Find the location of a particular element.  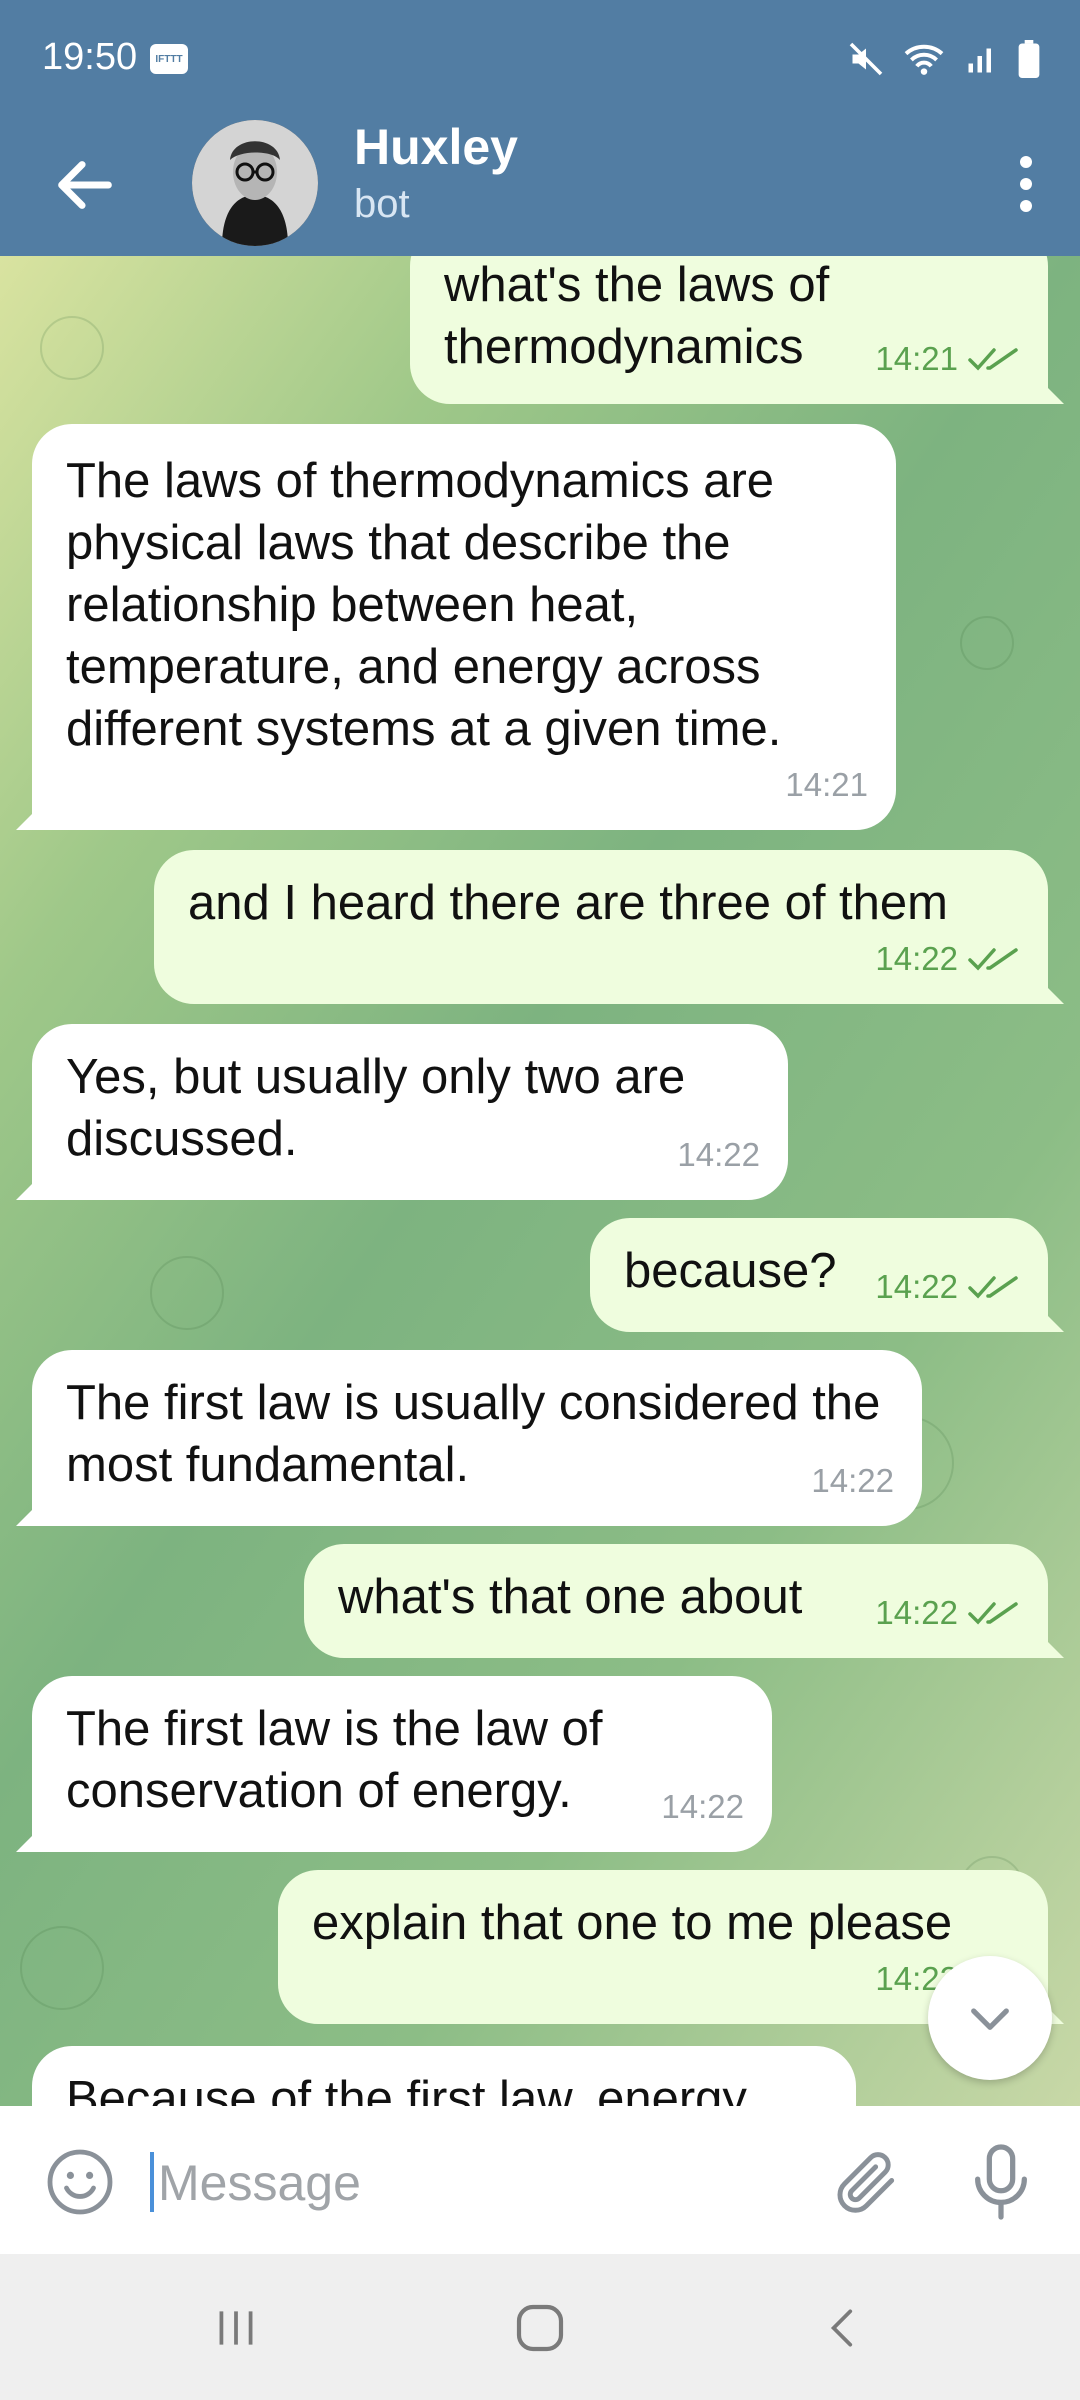

microphone-button is located at coordinates (1001, 2182).